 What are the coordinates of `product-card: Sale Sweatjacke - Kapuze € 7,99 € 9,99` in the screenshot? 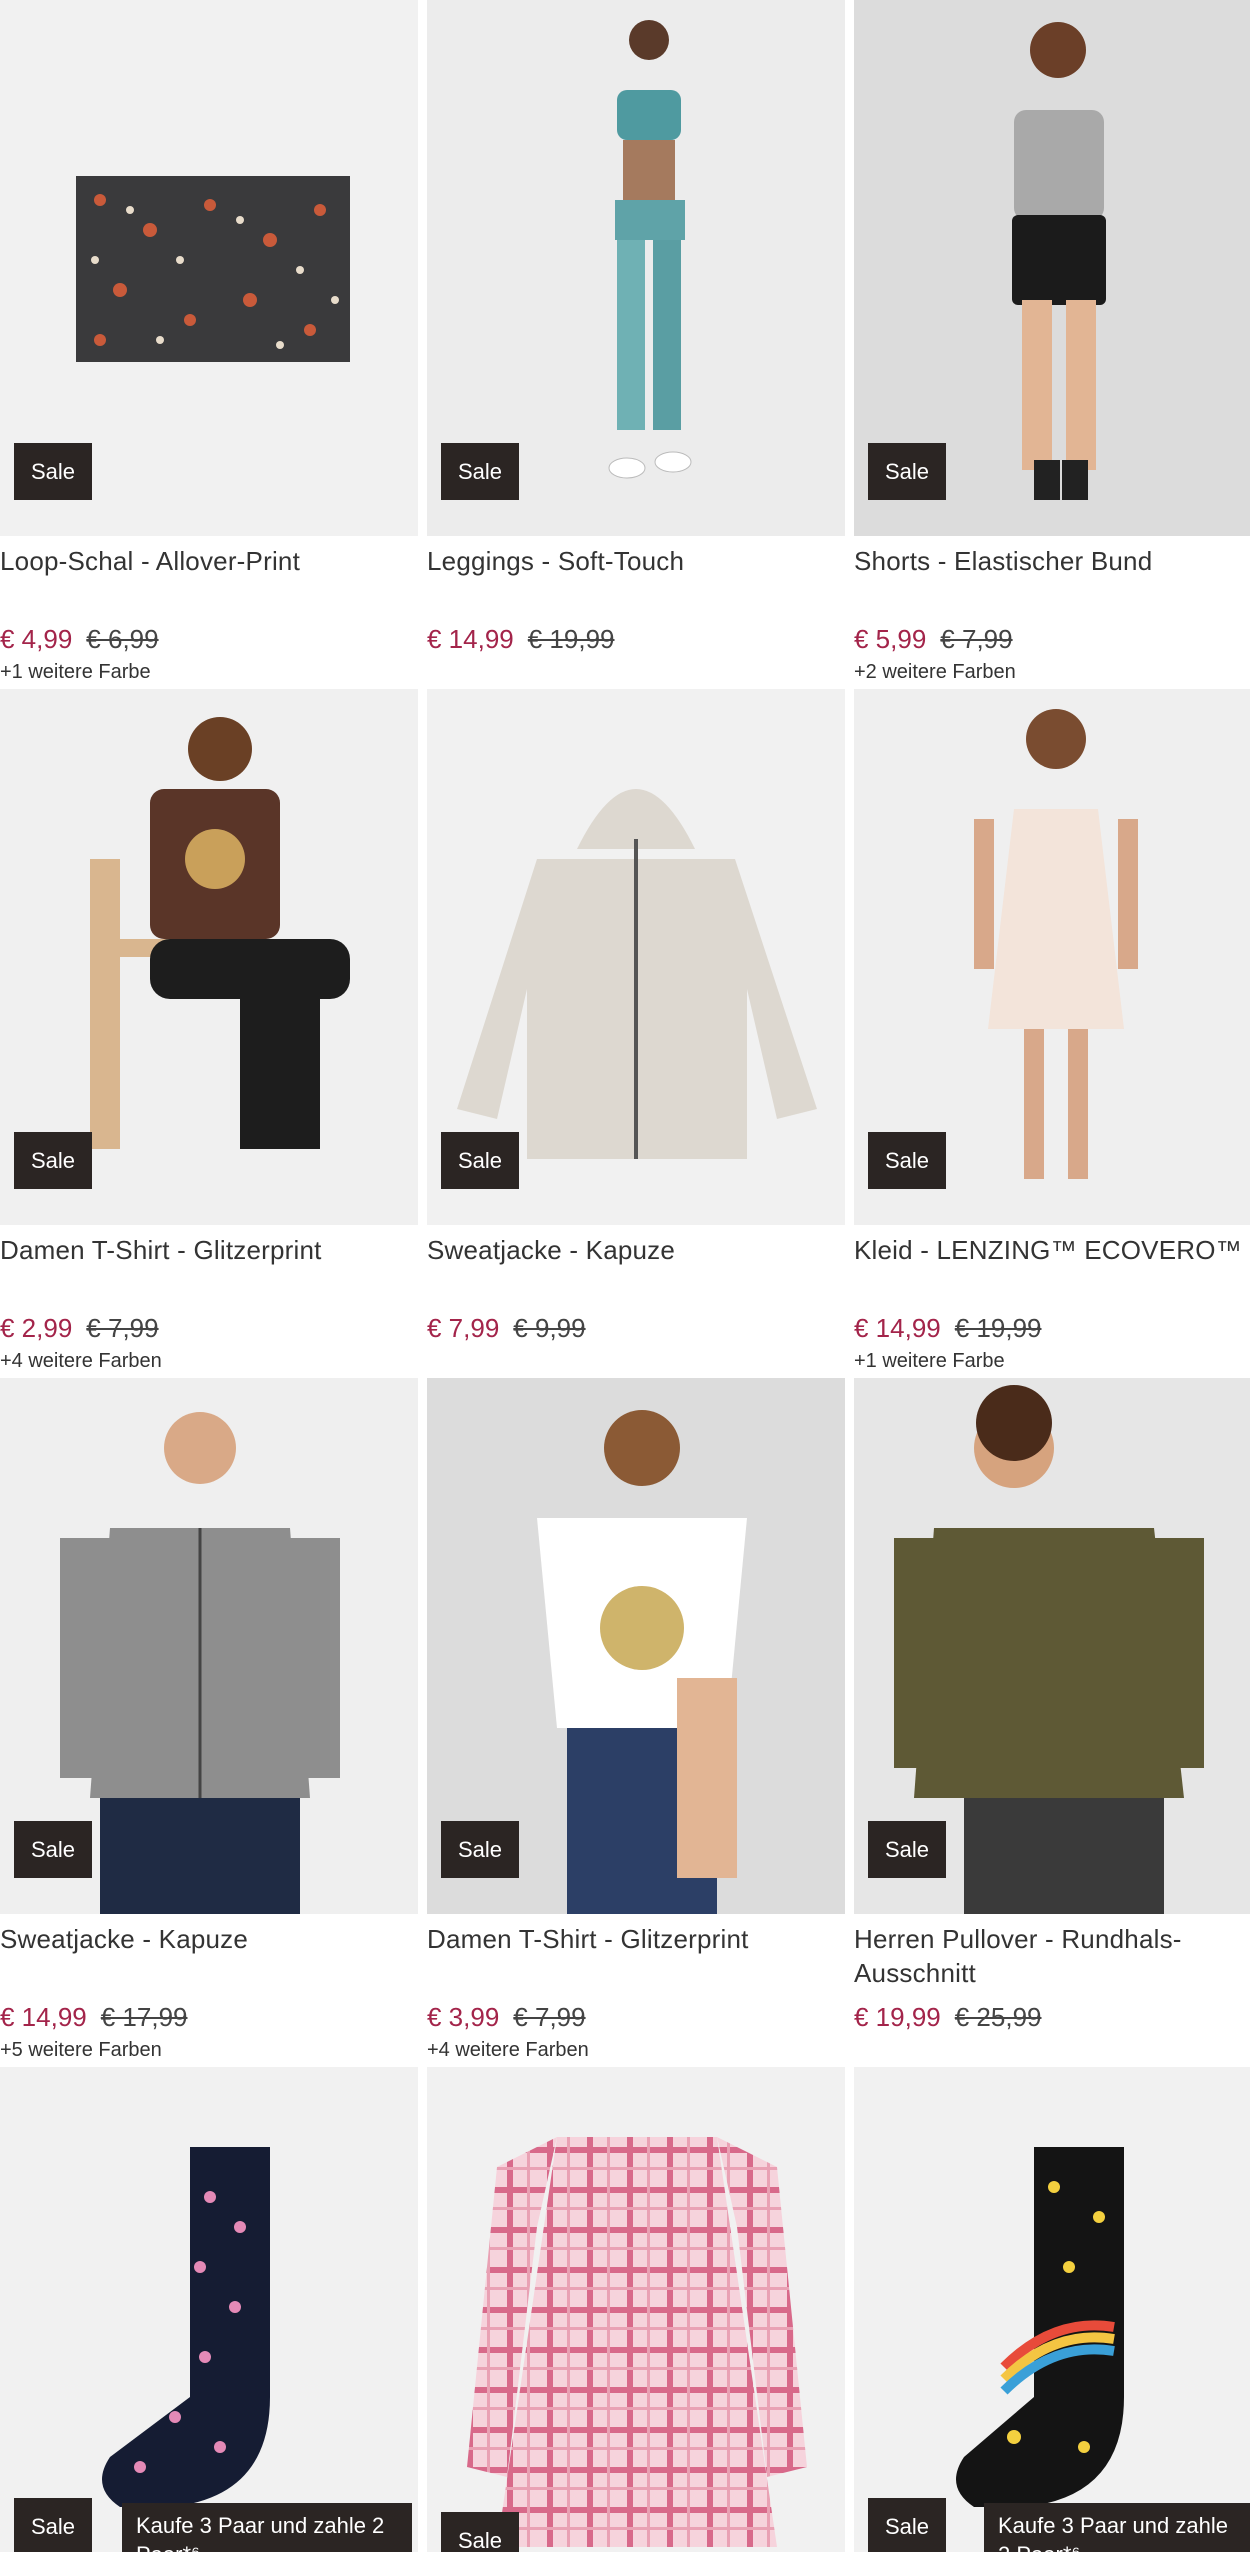 It's located at (636, 1033).